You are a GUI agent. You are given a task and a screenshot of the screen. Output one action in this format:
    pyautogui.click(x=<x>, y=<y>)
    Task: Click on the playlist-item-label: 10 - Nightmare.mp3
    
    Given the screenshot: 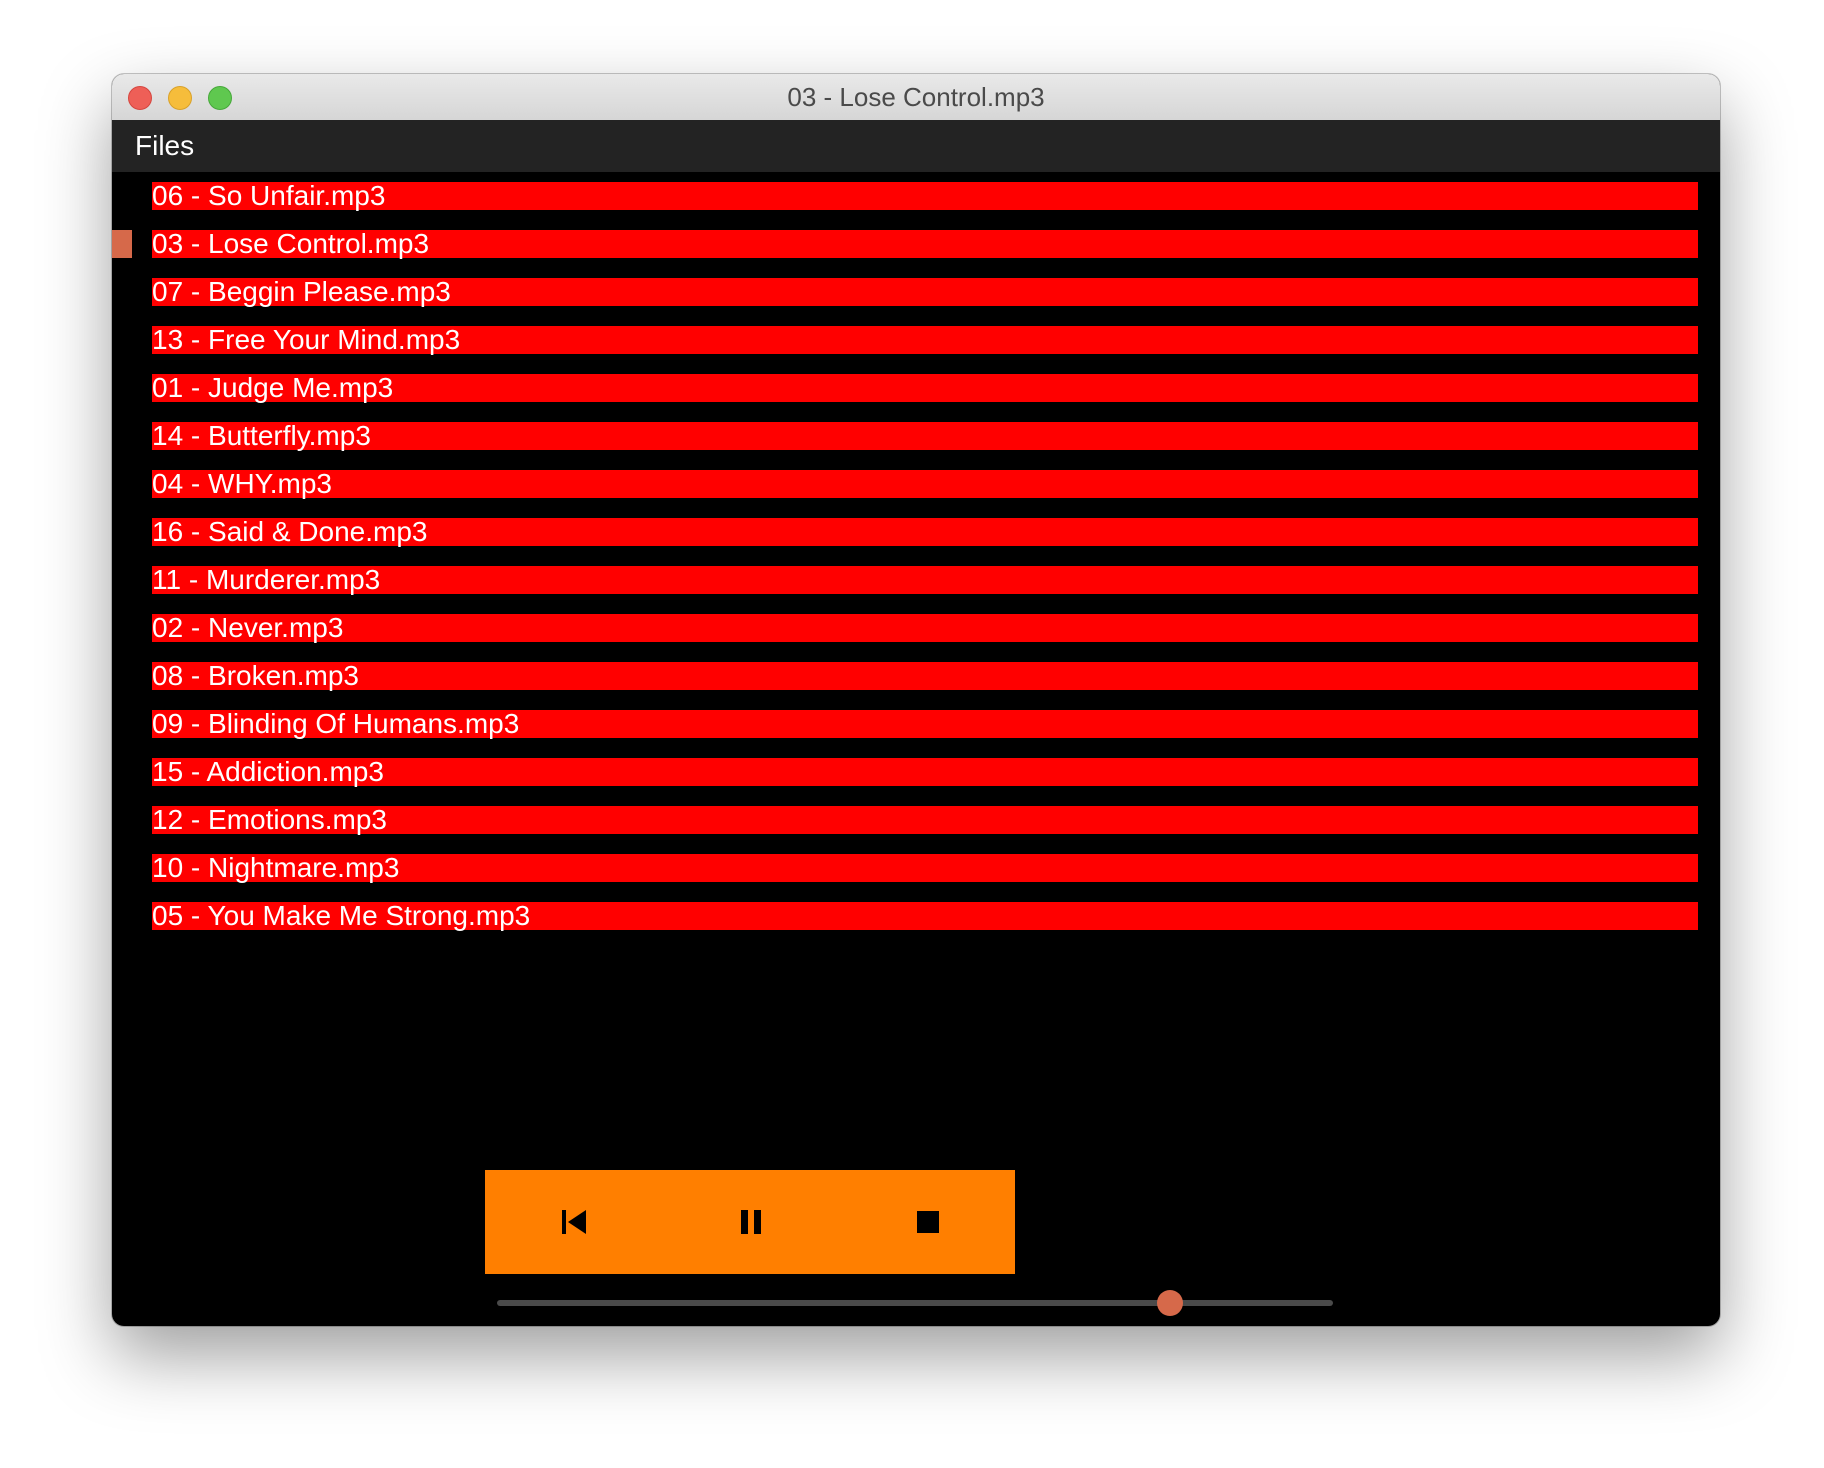 What is the action you would take?
    pyautogui.click(x=276, y=867)
    